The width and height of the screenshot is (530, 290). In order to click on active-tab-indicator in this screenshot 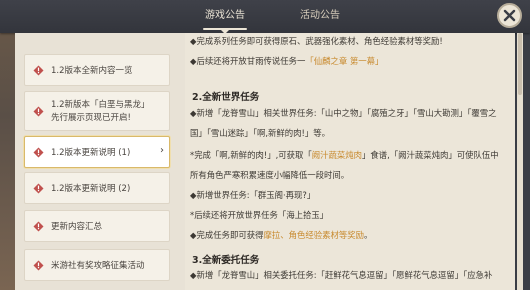, I will do `click(225, 29)`.